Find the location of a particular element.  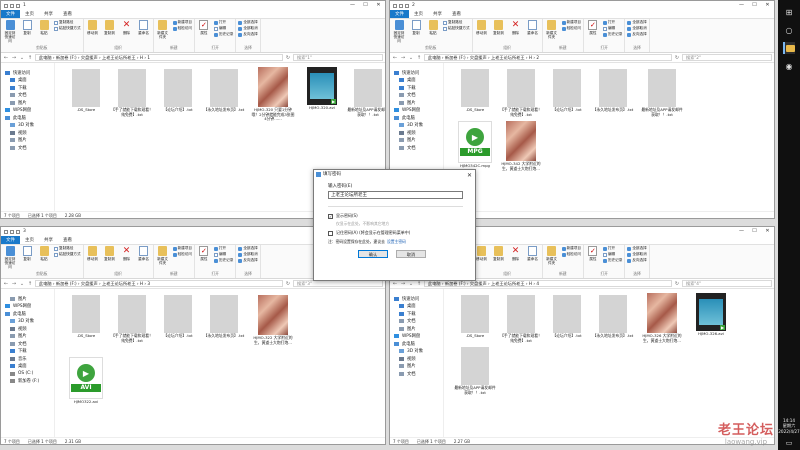

nav-item: 快速访问 is located at coordinates (416, 73).